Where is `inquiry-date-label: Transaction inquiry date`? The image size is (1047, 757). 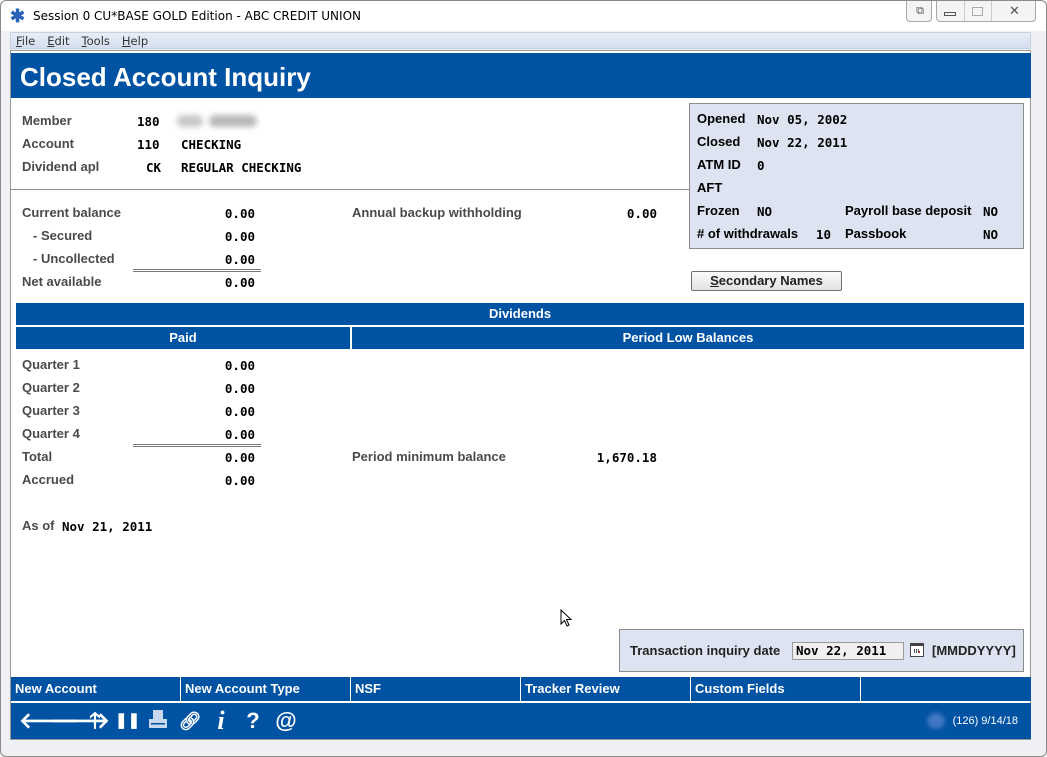
inquiry-date-label: Transaction inquiry date is located at coordinates (705, 650).